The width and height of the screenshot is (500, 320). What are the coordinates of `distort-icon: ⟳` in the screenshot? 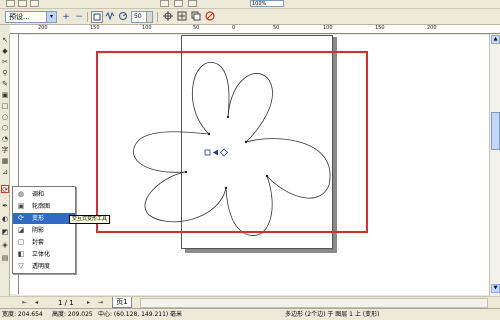 It's located at (21, 218).